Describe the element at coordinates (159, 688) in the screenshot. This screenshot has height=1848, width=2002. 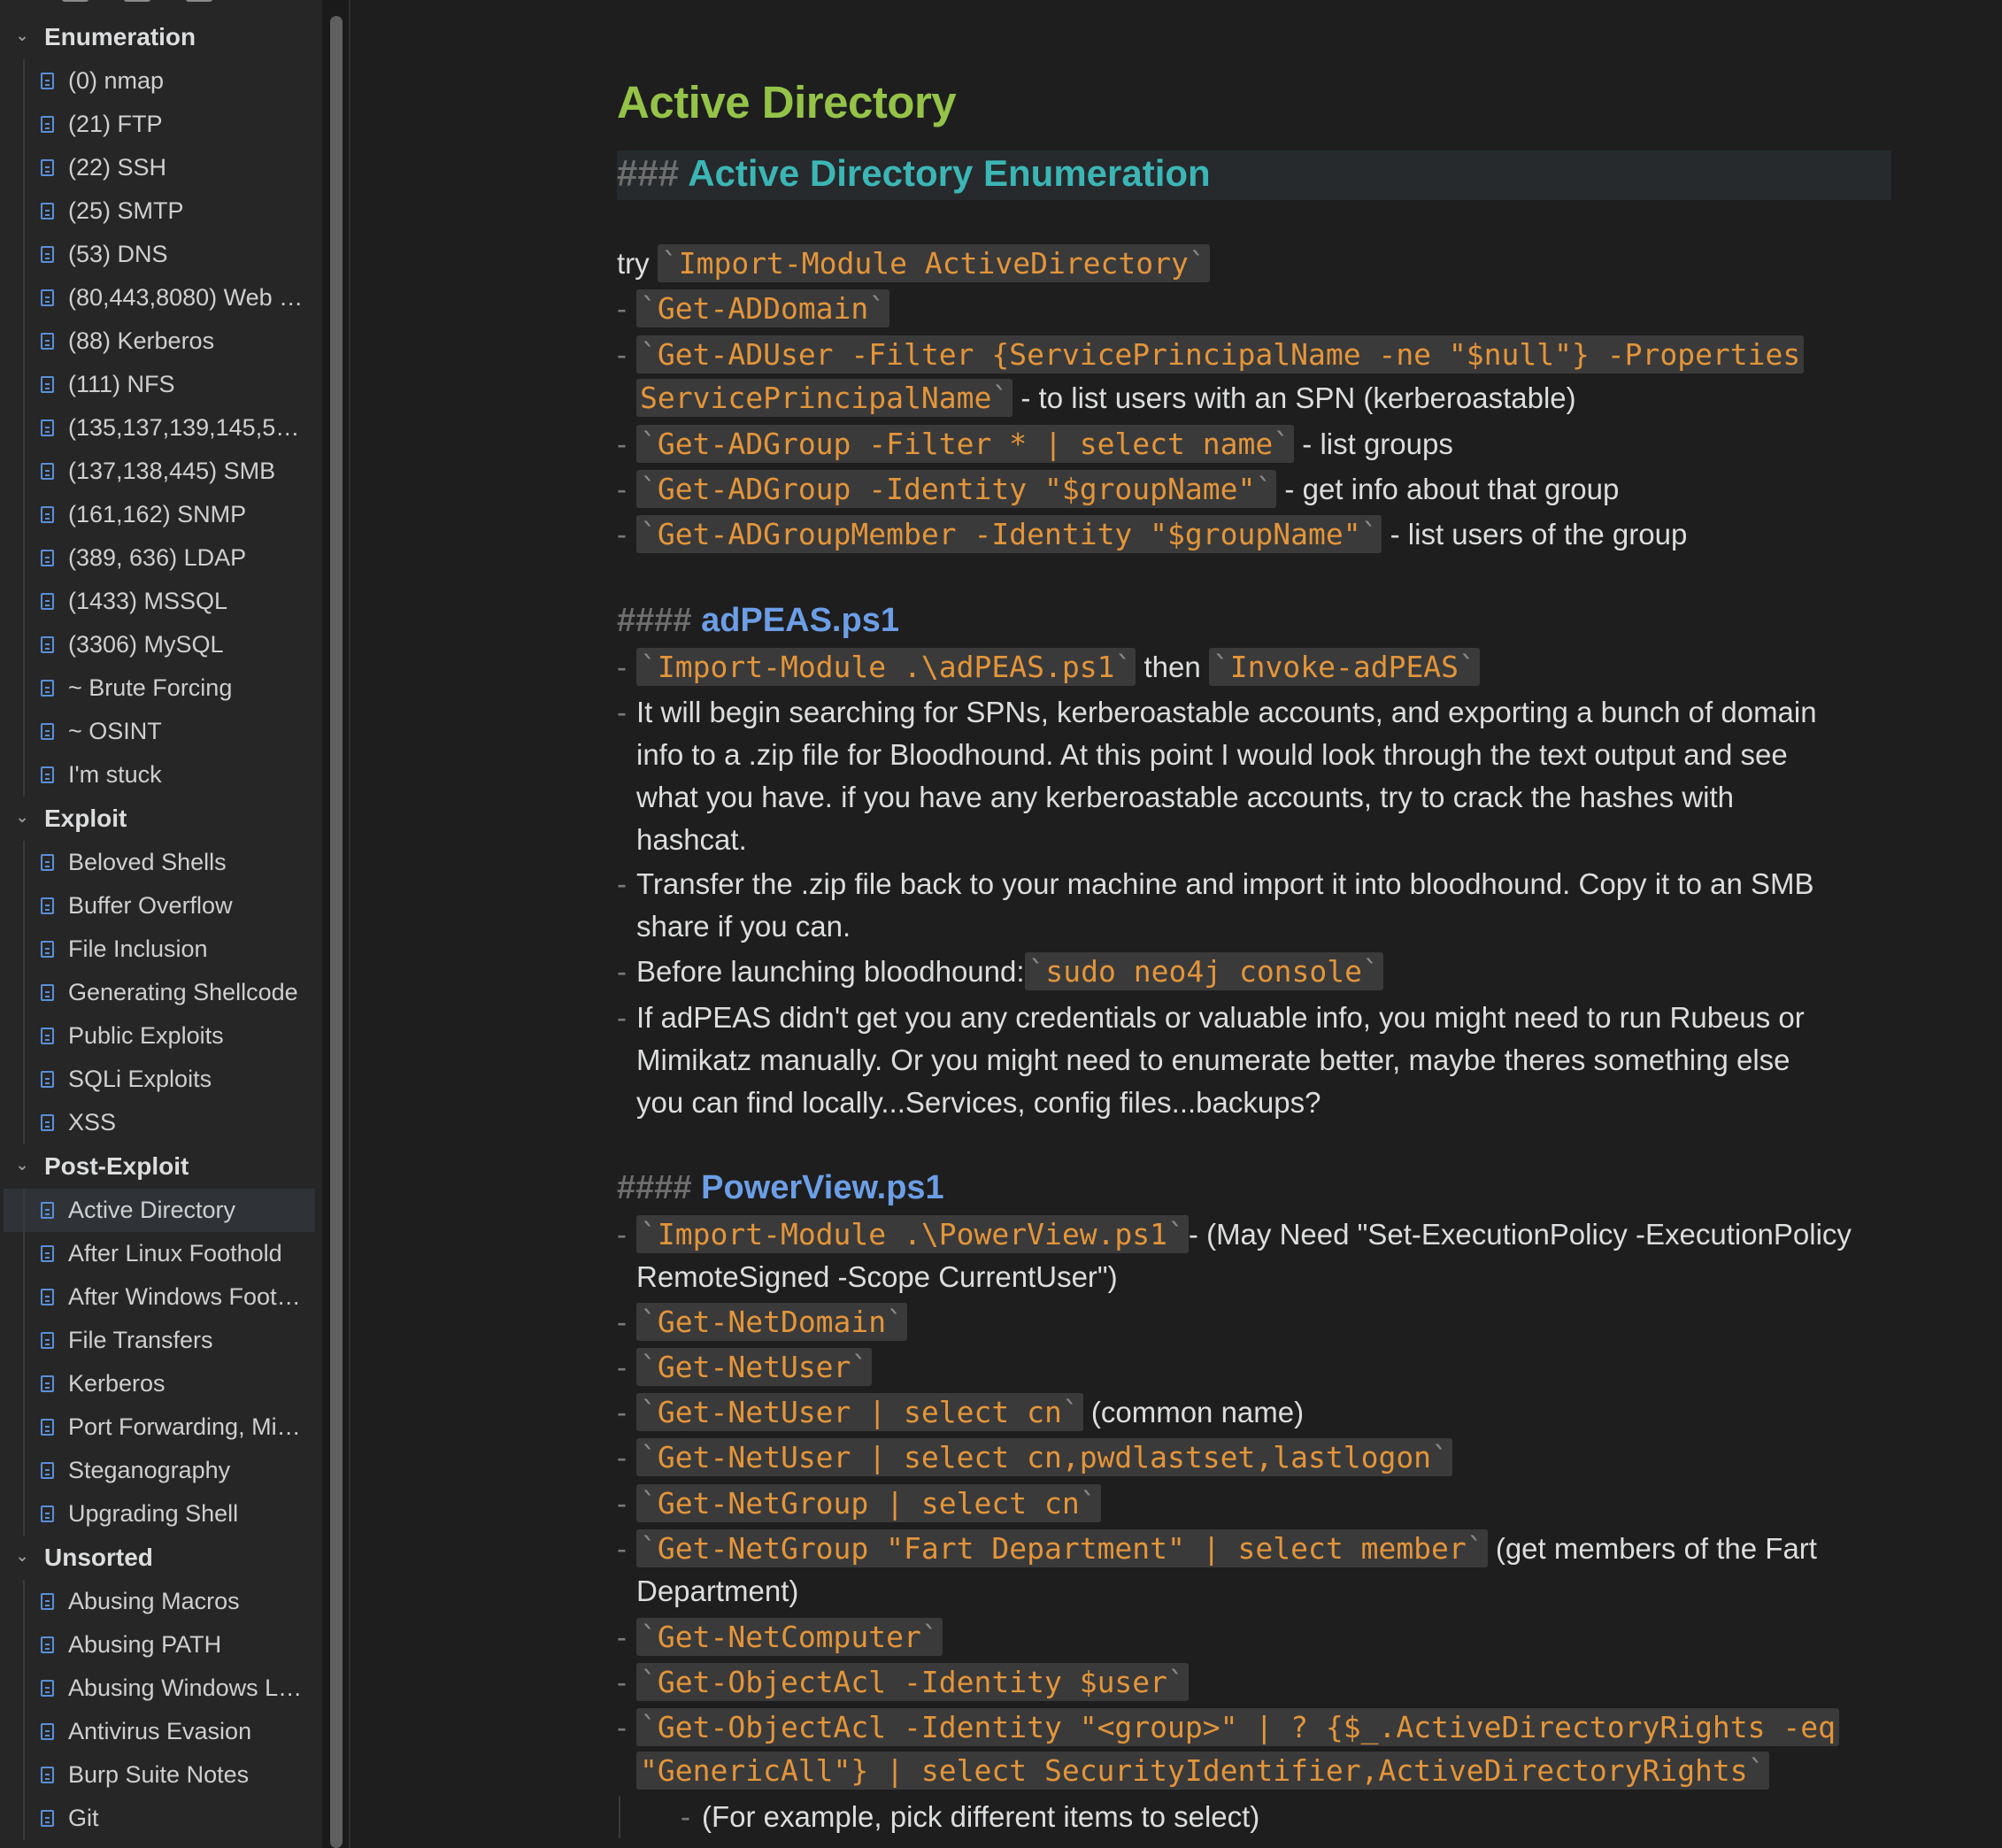
I see `file-item: ~ Brute Forcing` at that location.